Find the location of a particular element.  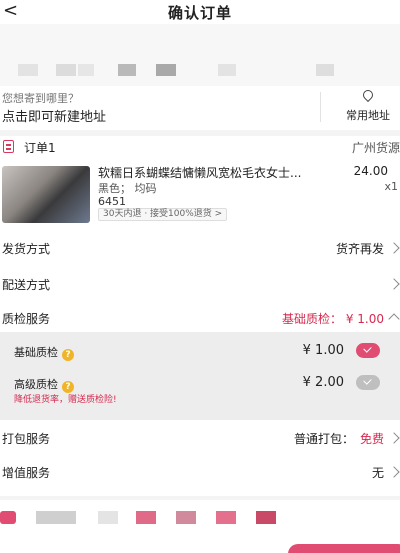

qc-option-basic: 基础质检? is located at coordinates (44, 352).